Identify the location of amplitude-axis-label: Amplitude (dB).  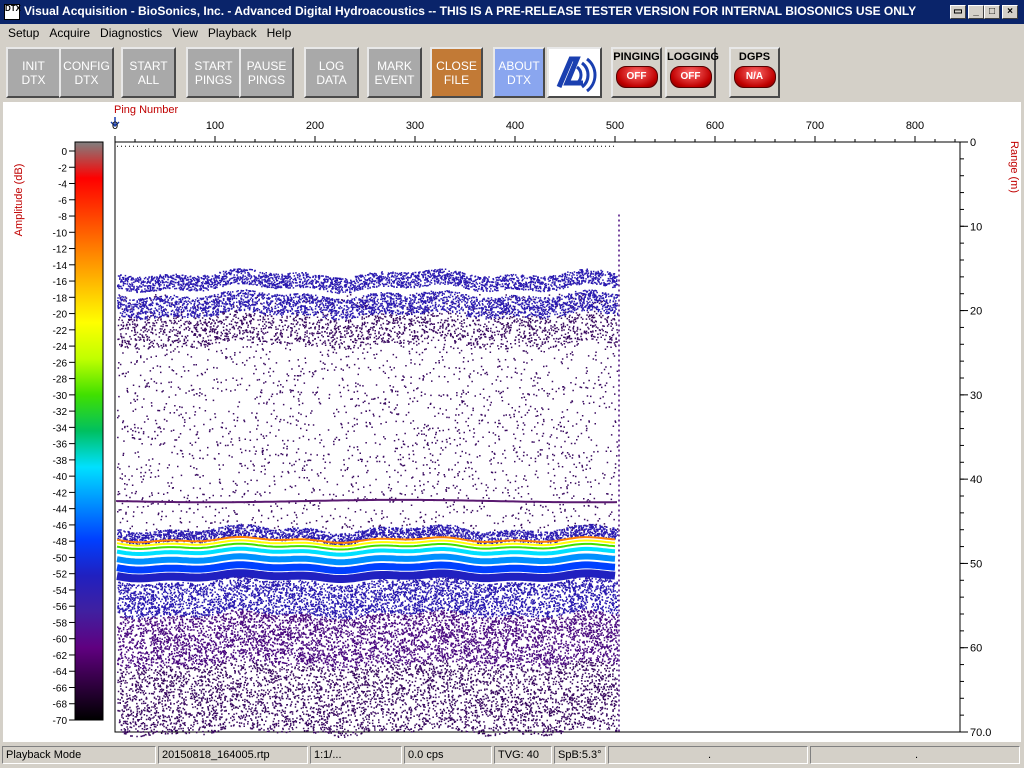
(19, 200).